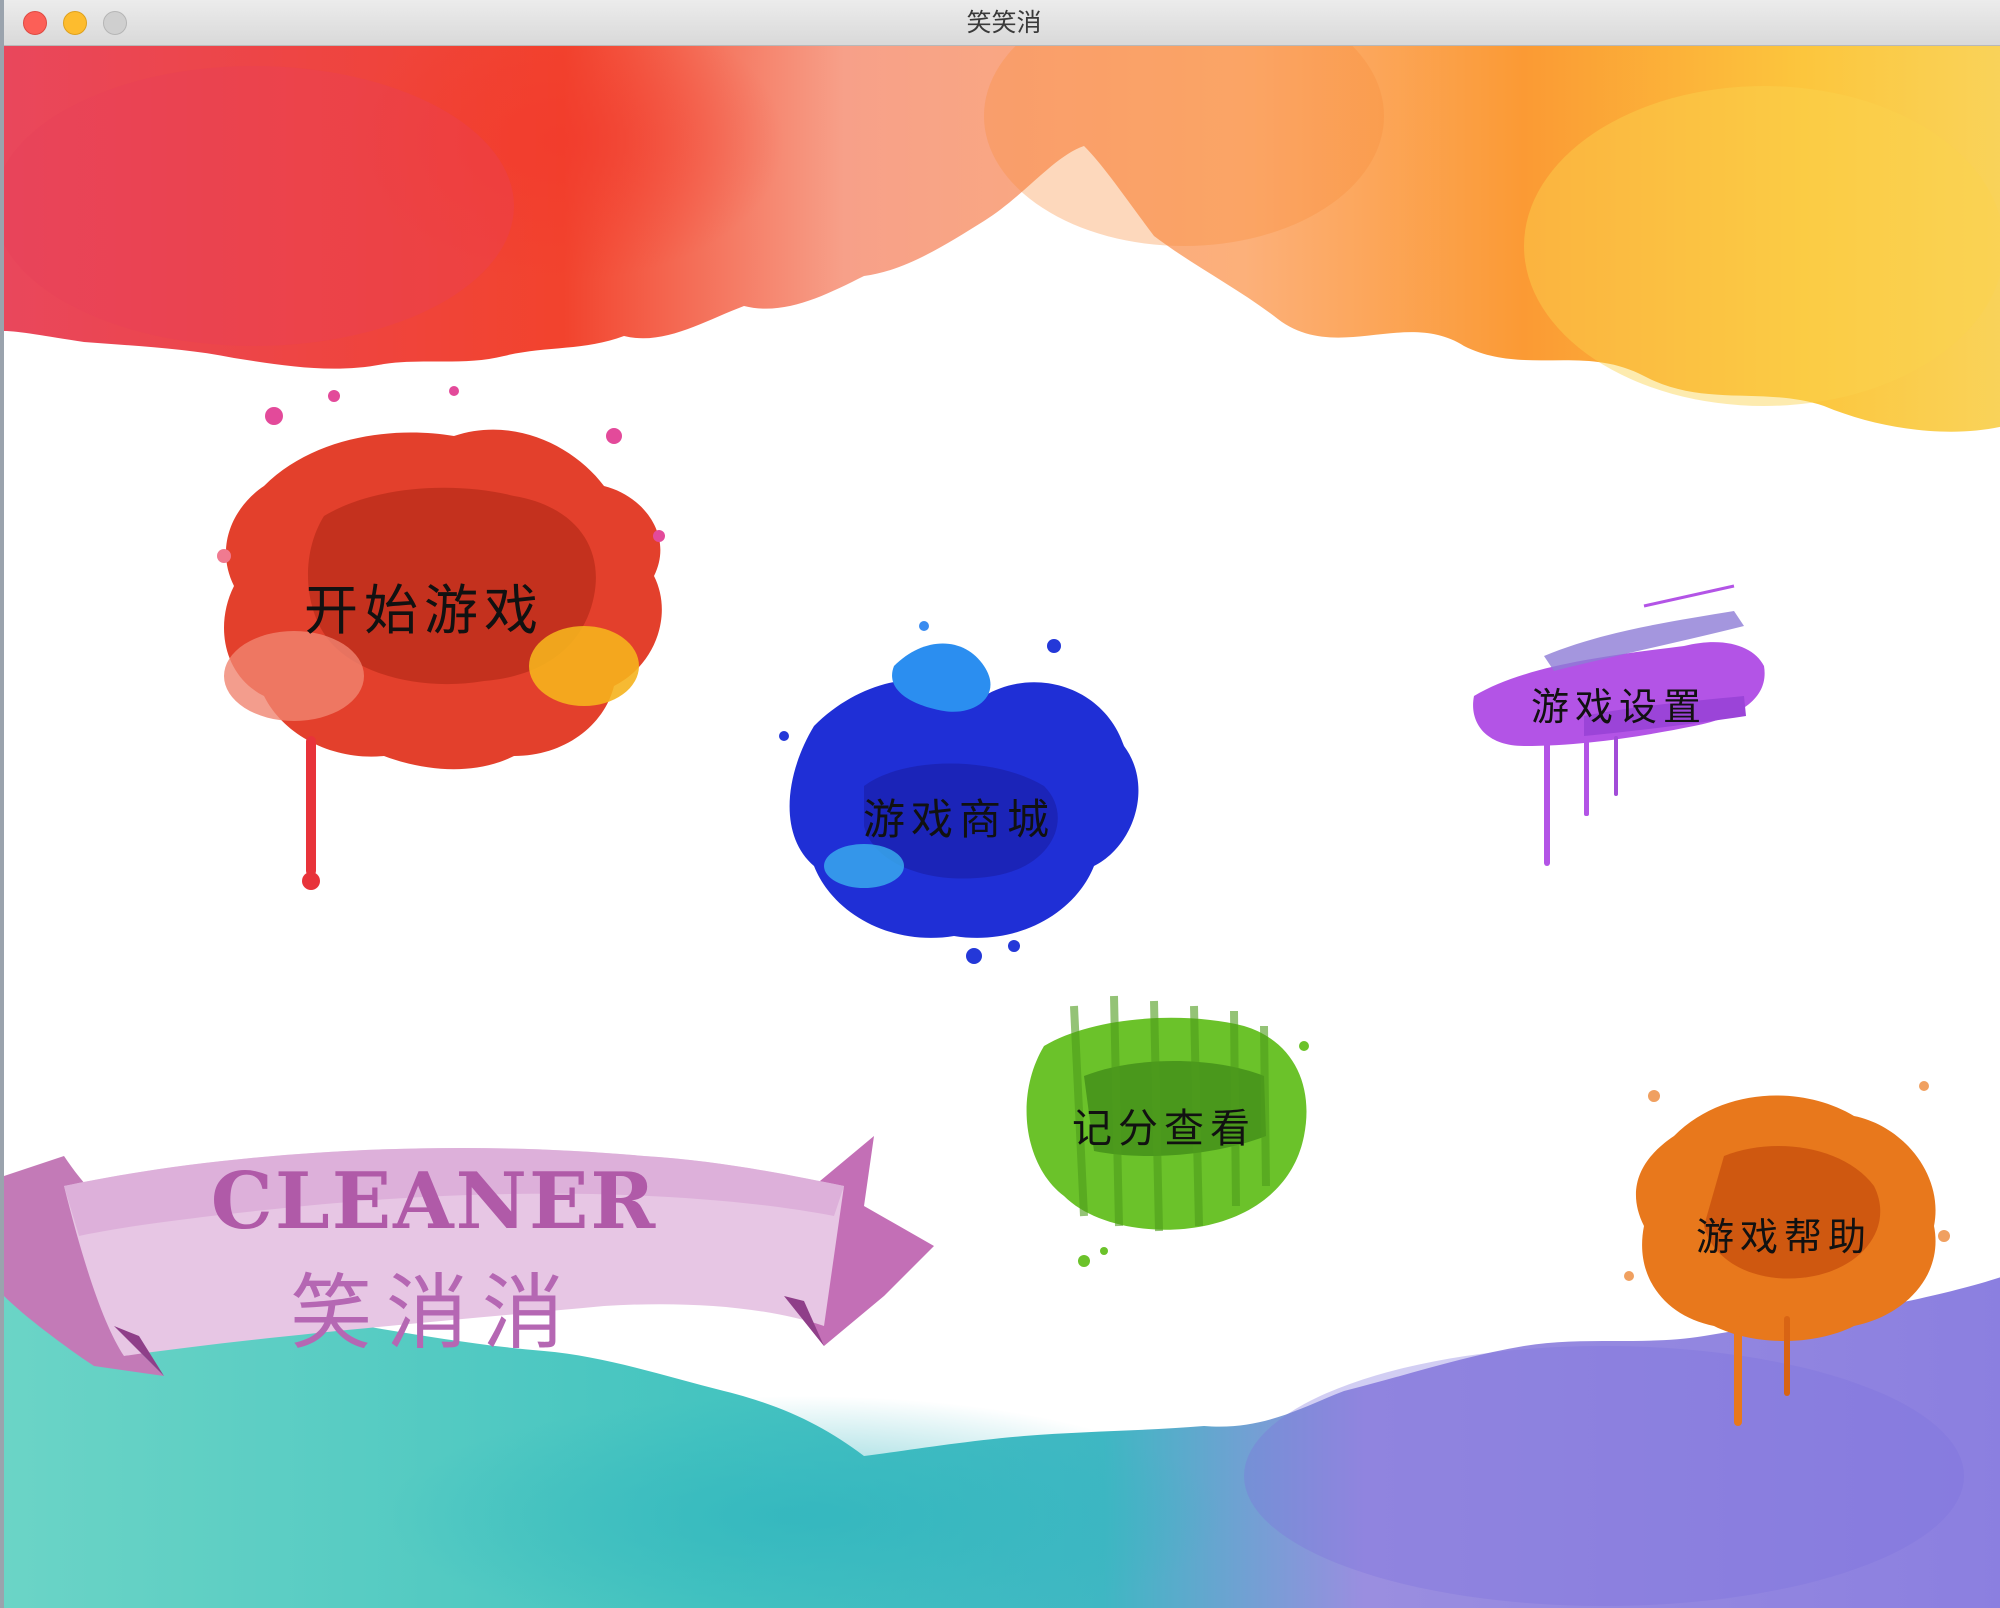  What do you see at coordinates (958, 819) in the screenshot?
I see `game-shop-label: 游戏商城` at bounding box center [958, 819].